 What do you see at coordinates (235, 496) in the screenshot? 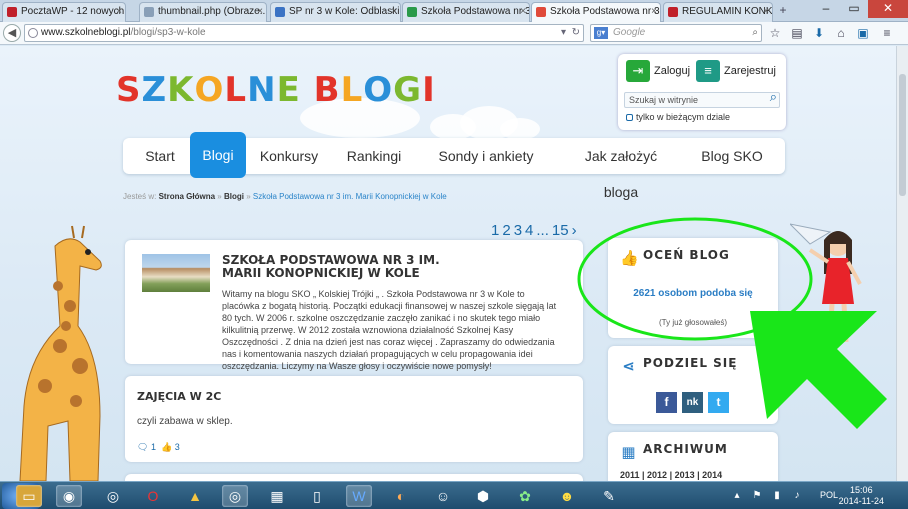
I see `chrome-app-icon: ◎` at bounding box center [235, 496].